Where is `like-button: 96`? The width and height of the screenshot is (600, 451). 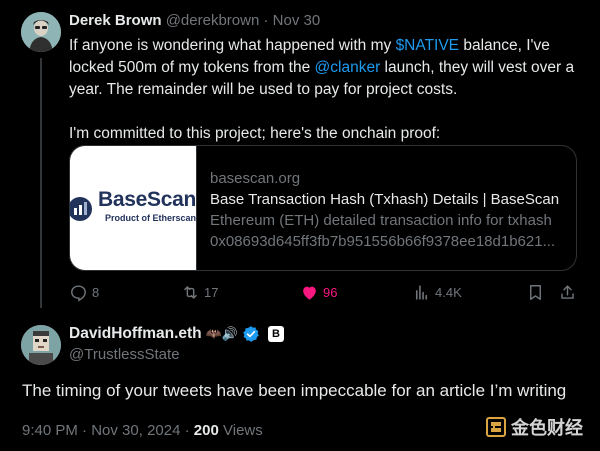
like-button: 96 is located at coordinates (318, 292).